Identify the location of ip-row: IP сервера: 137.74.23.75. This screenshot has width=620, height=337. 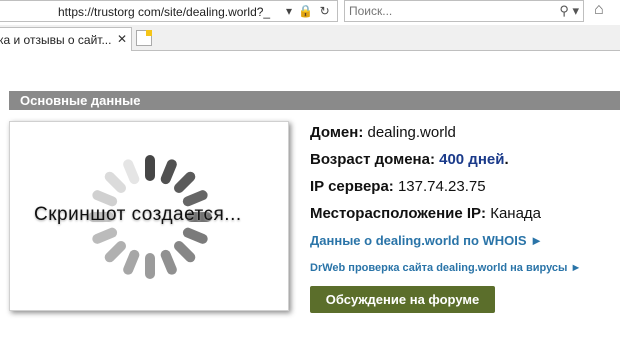
(425, 191).